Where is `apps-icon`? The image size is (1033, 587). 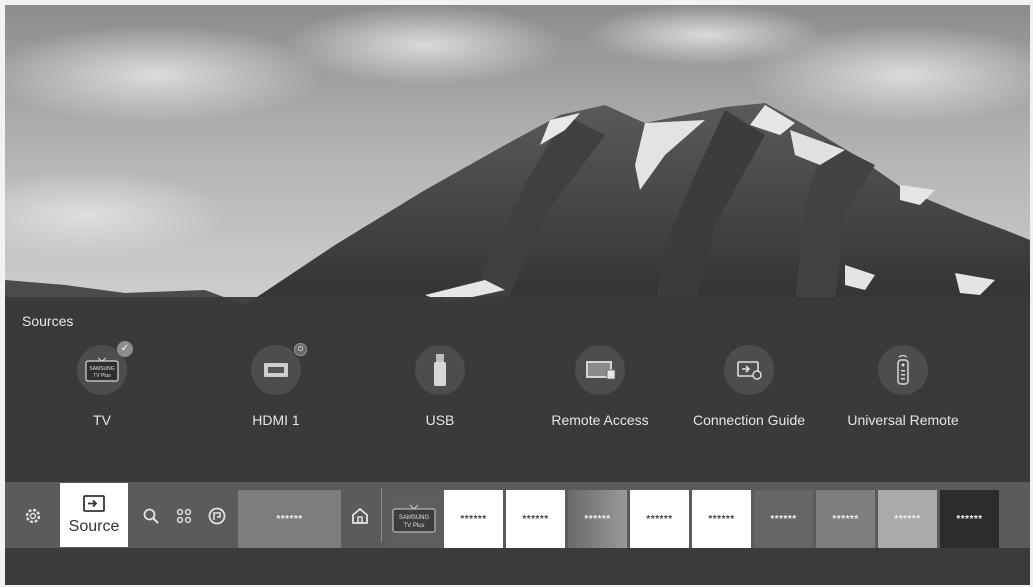 apps-icon is located at coordinates (184, 516).